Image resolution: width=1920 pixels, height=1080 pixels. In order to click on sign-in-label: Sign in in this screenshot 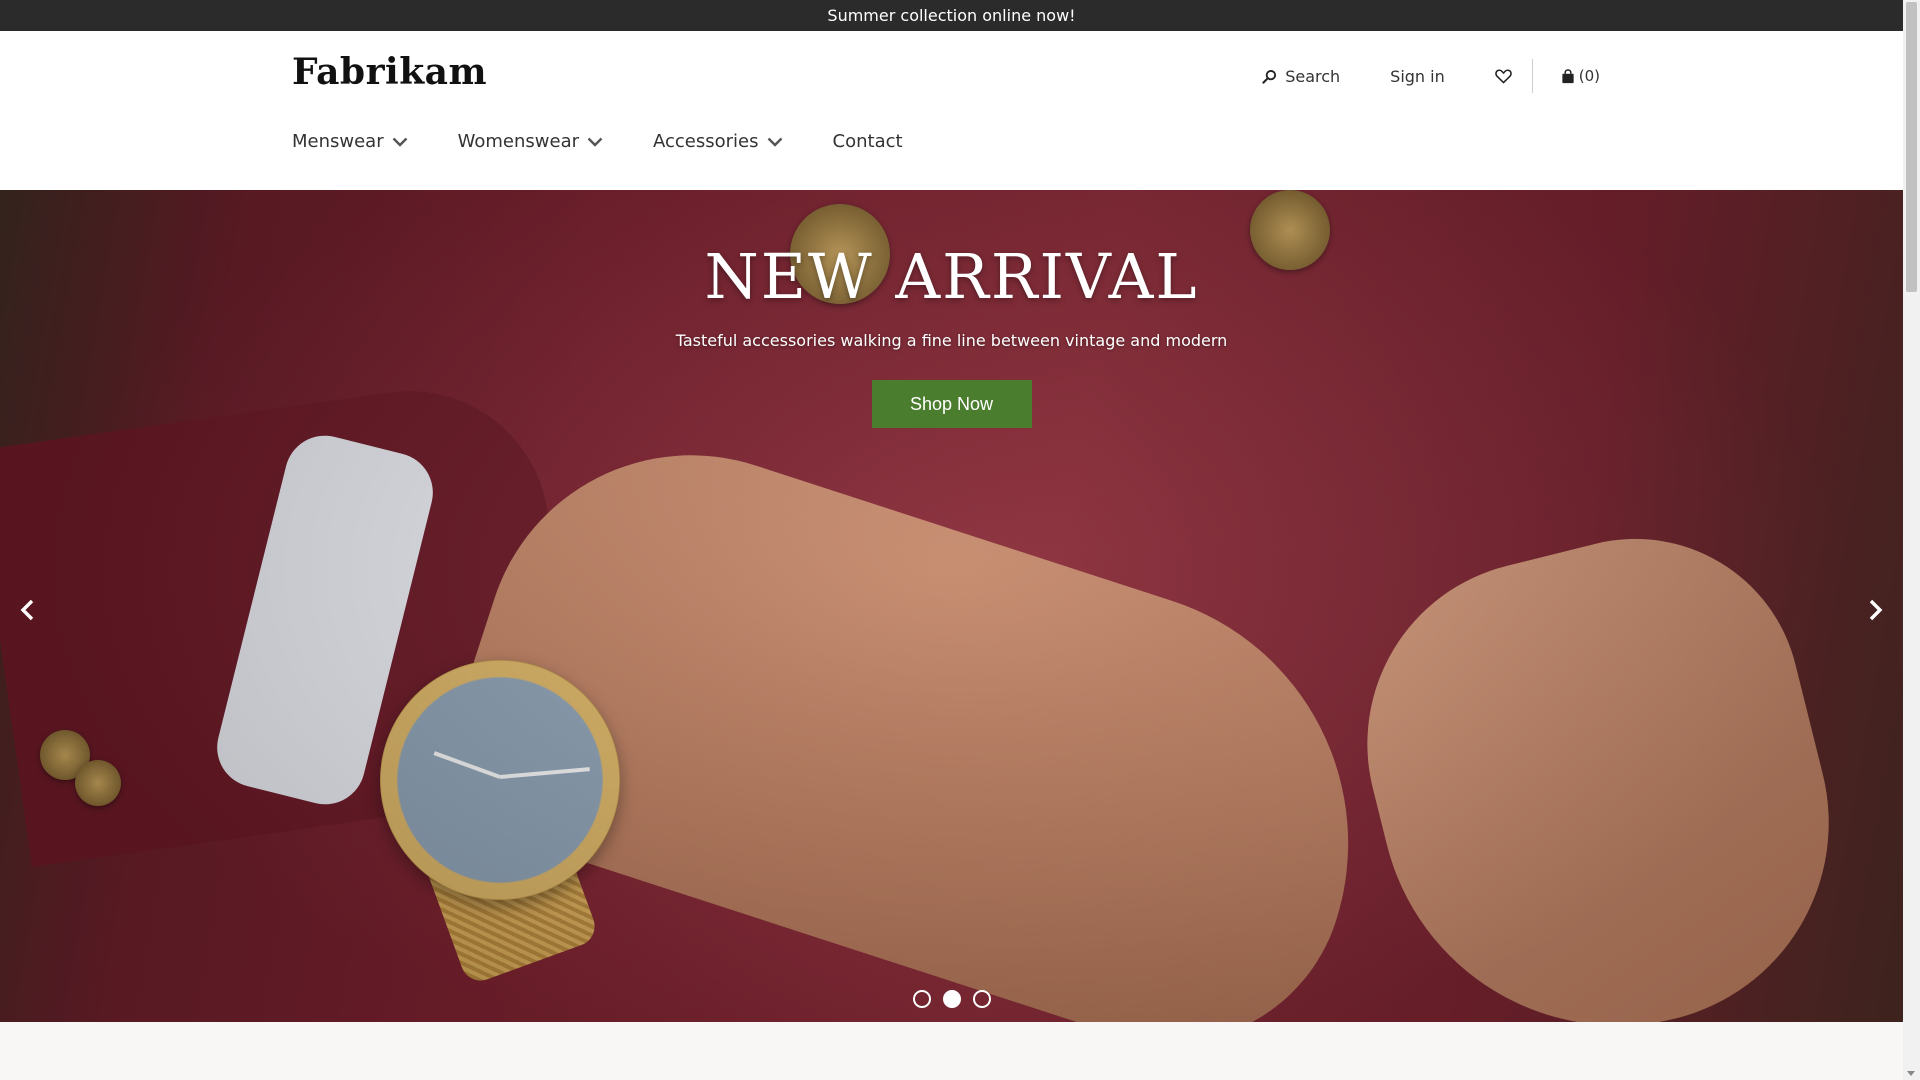, I will do `click(1417, 76)`.